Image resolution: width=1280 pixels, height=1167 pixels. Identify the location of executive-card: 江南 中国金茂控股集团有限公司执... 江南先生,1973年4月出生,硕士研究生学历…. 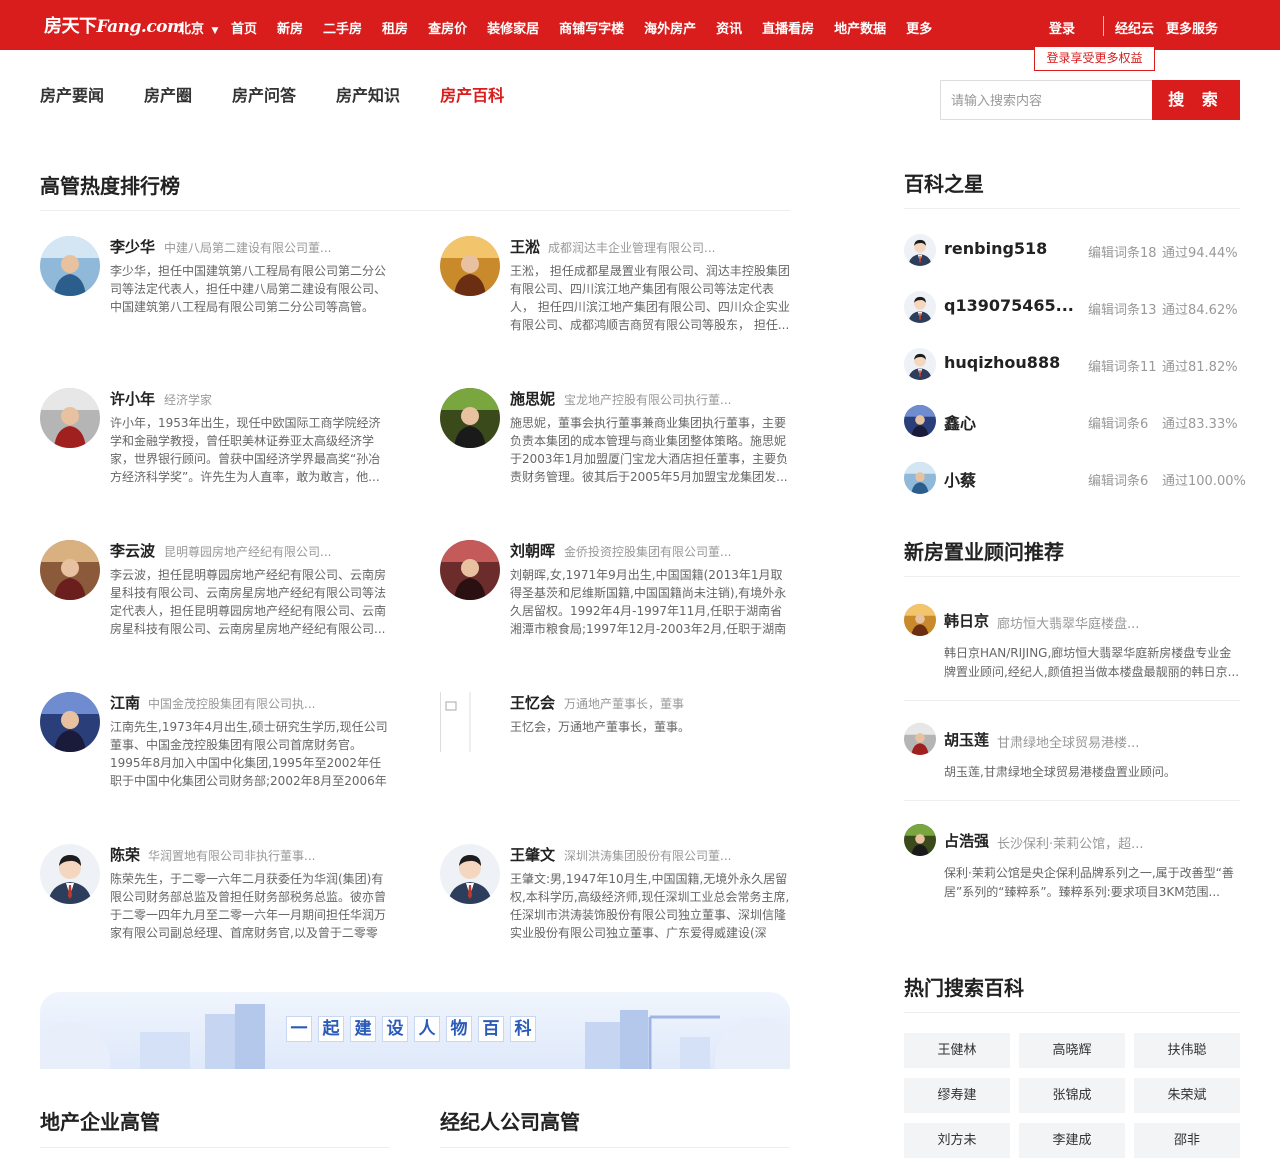
(215, 752).